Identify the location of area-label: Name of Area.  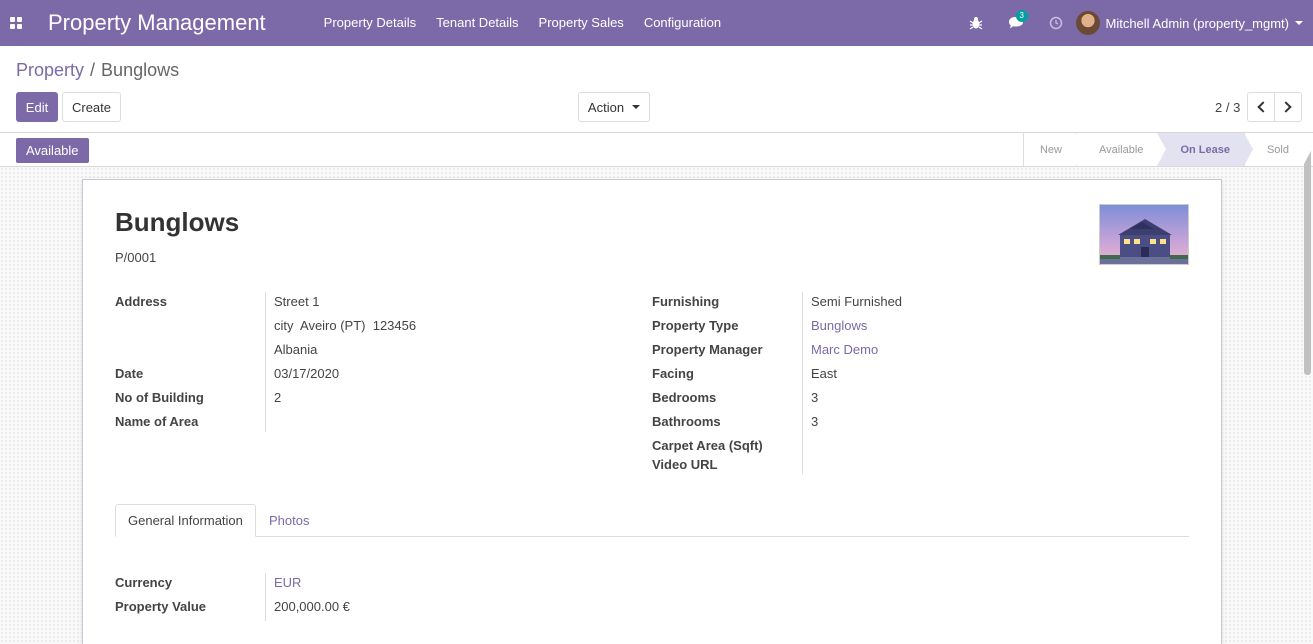
(157, 421).